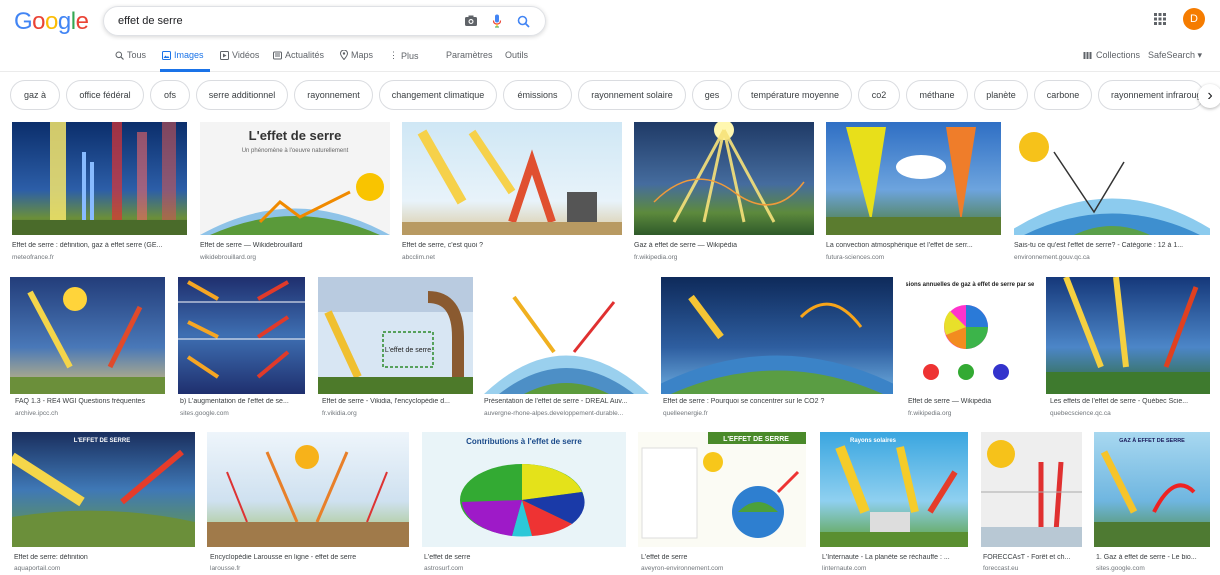  Describe the element at coordinates (404, 55) in the screenshot. I see `tab-more: ⋮ Plus` at that location.